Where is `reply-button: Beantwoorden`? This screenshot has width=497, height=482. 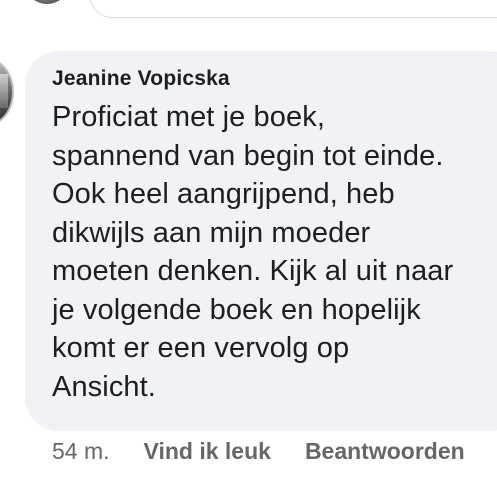
reply-button: Beantwoorden is located at coordinates (385, 451).